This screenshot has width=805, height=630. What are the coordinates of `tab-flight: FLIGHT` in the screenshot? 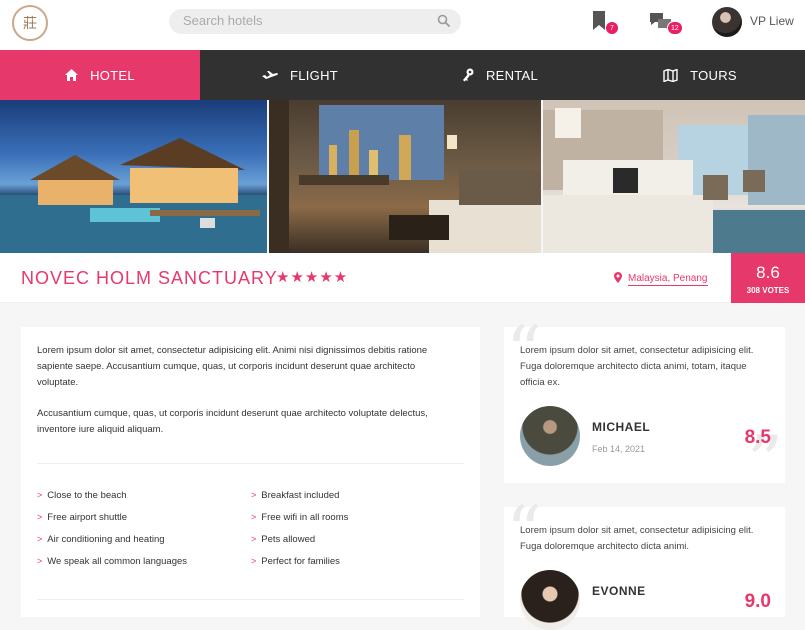 It's located at (300, 75).